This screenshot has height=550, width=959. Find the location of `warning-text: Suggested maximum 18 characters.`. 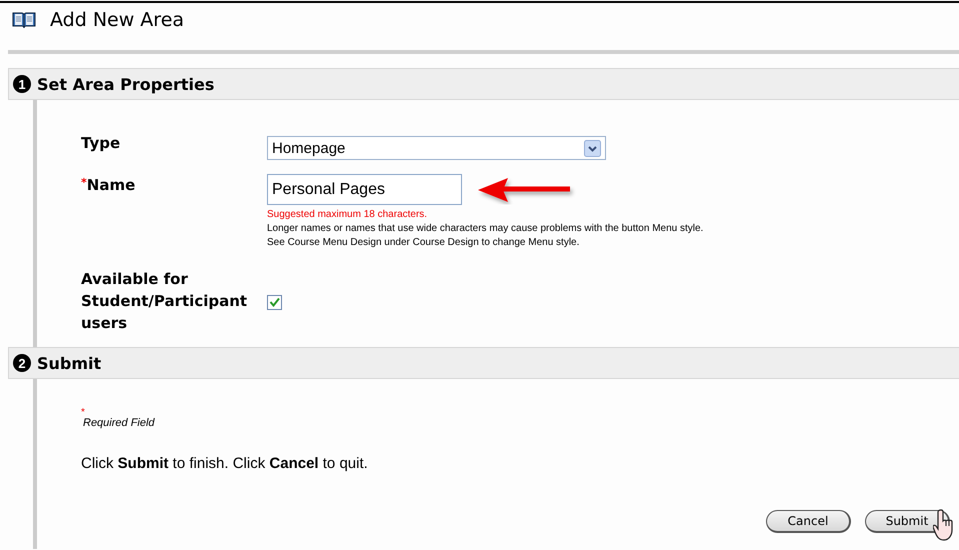

warning-text: Suggested maximum 18 characters. is located at coordinates (347, 214).